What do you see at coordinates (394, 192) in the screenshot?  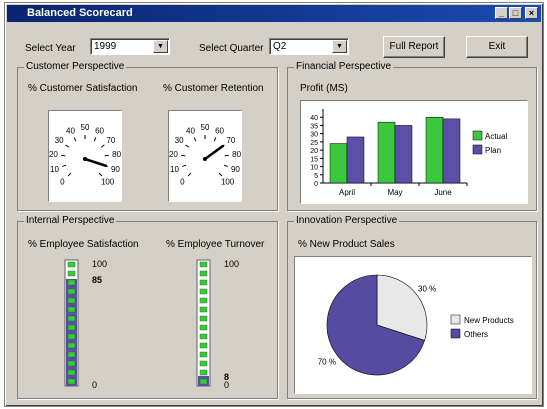 I see `x-tick-label: May` at bounding box center [394, 192].